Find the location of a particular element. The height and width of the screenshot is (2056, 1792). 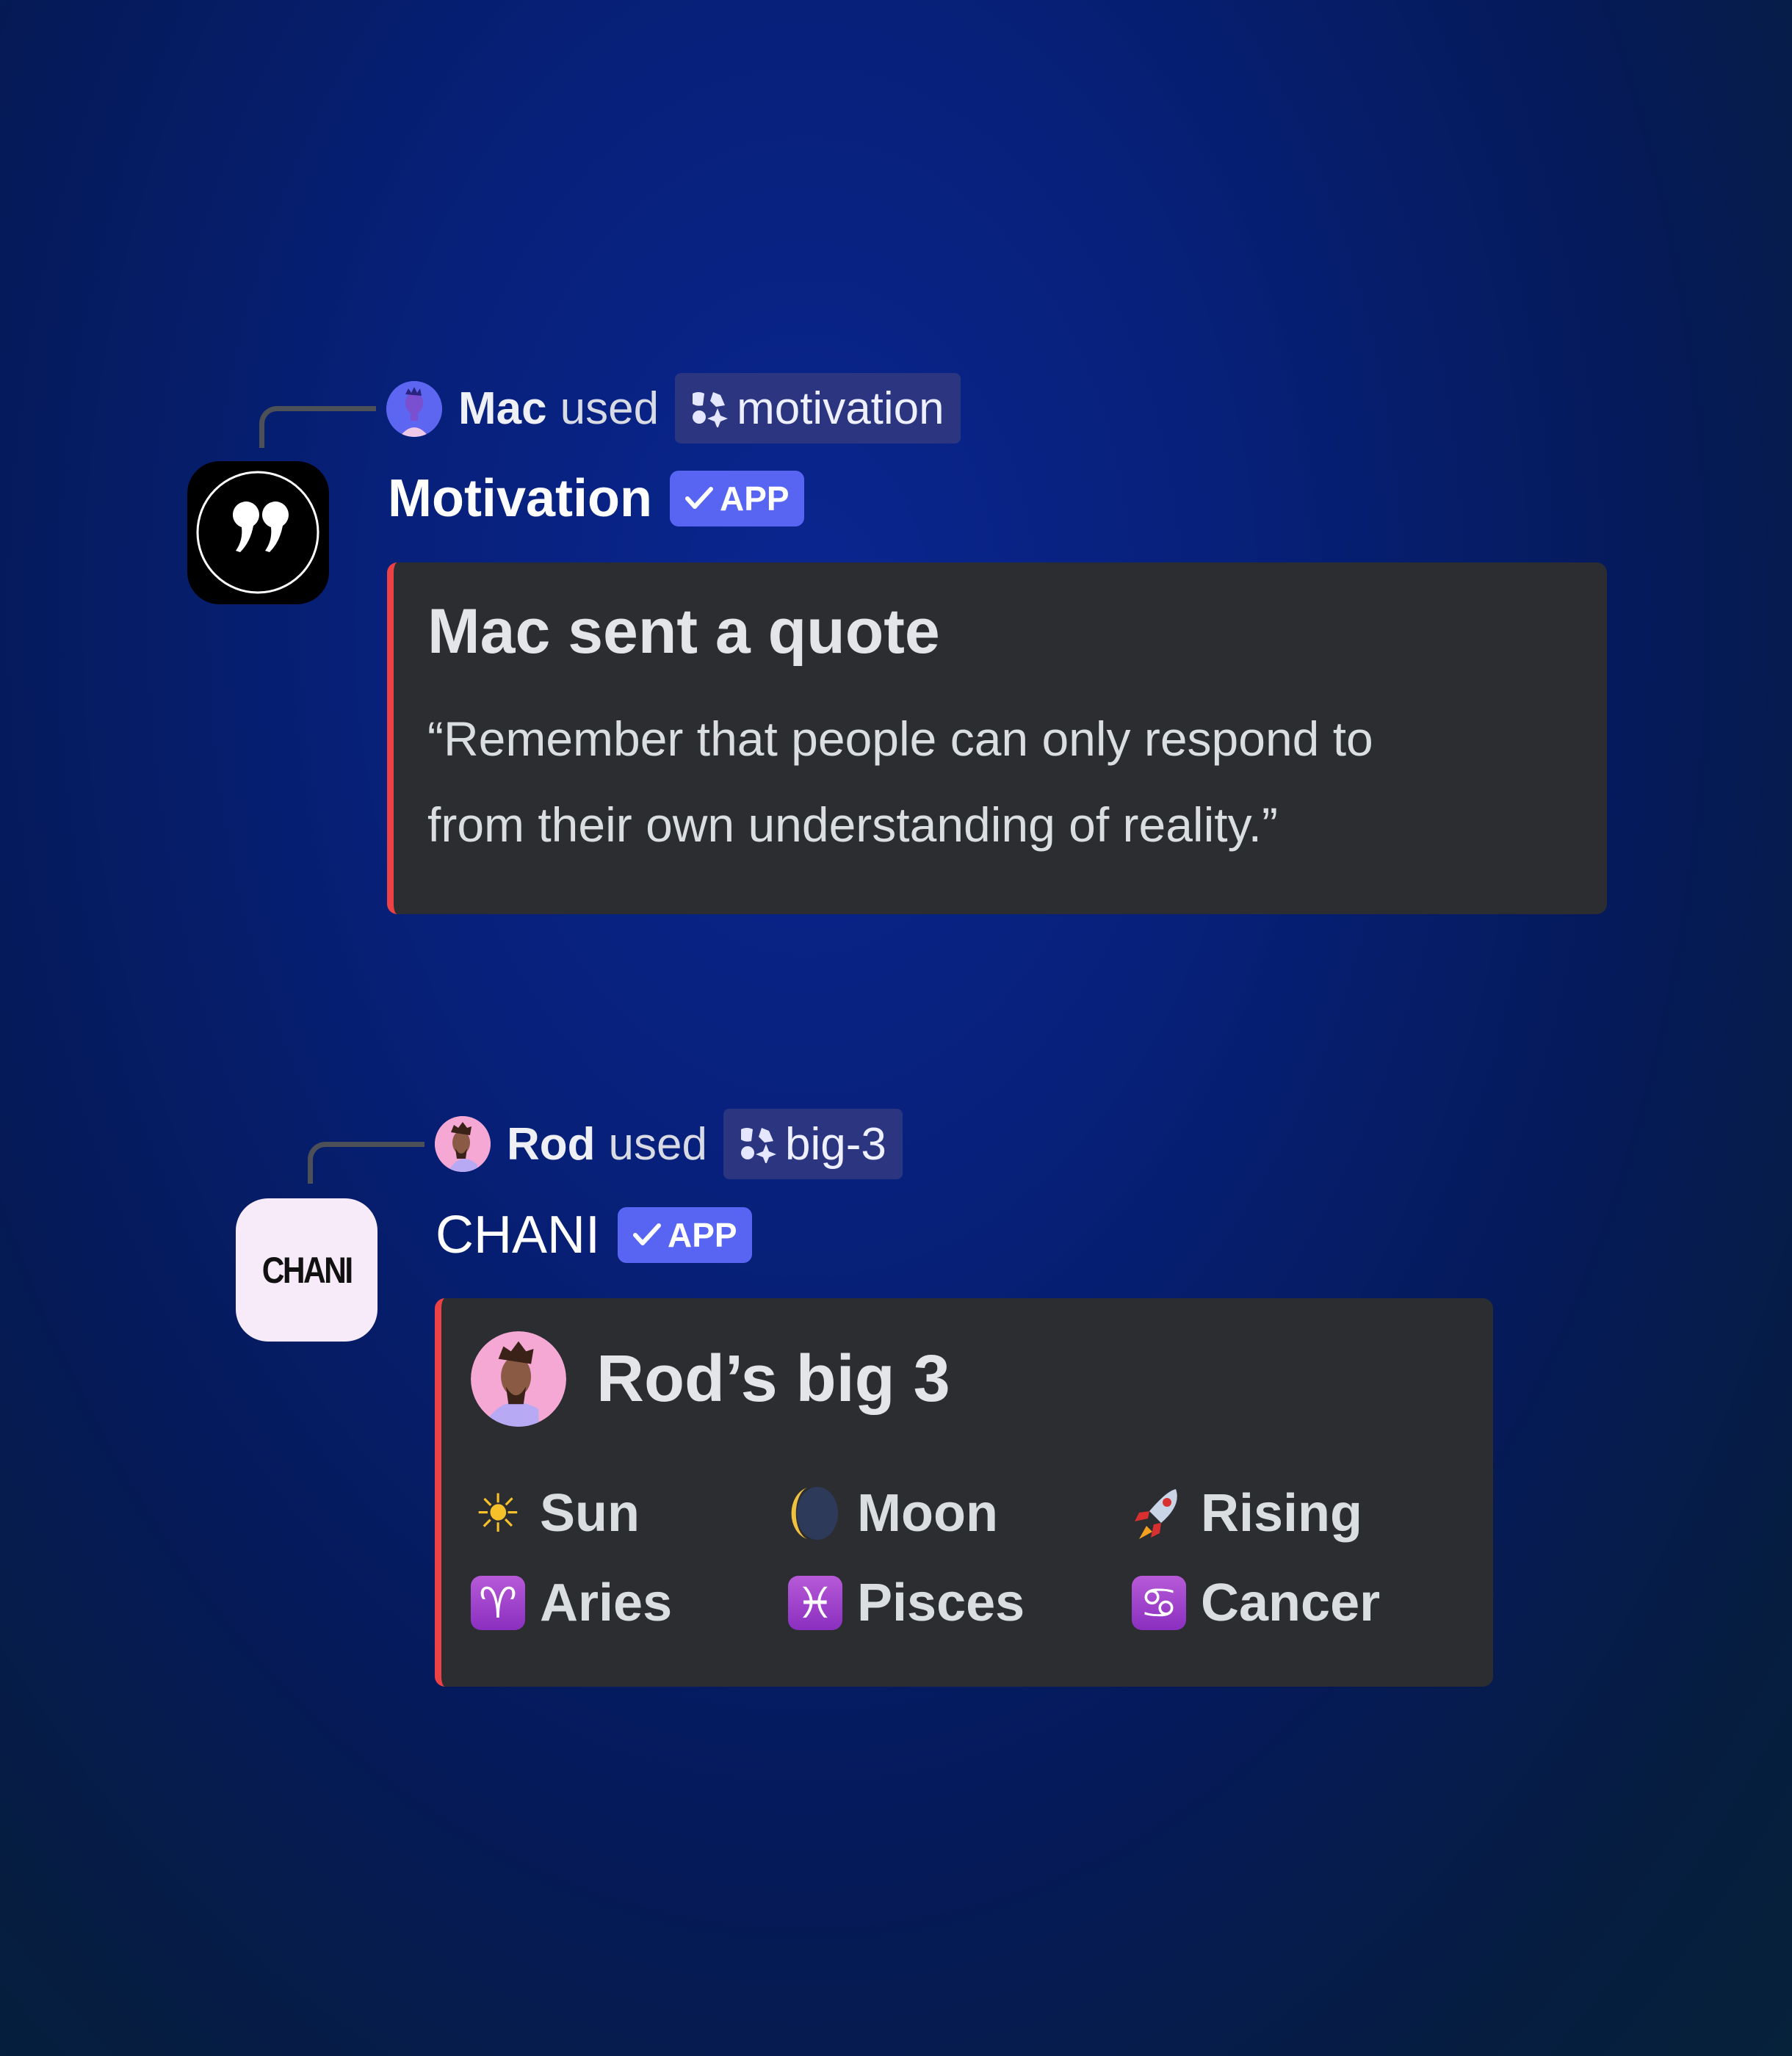

aries-icon: ♈ is located at coordinates (498, 1603).